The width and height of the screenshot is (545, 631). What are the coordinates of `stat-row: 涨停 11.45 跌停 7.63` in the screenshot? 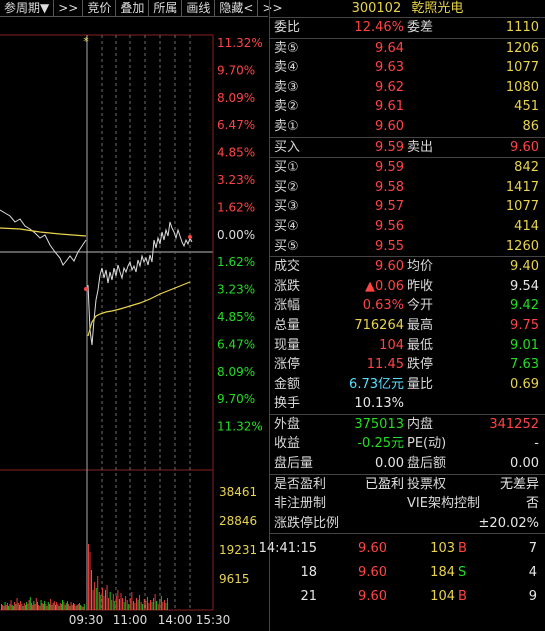 It's located at (407, 365).